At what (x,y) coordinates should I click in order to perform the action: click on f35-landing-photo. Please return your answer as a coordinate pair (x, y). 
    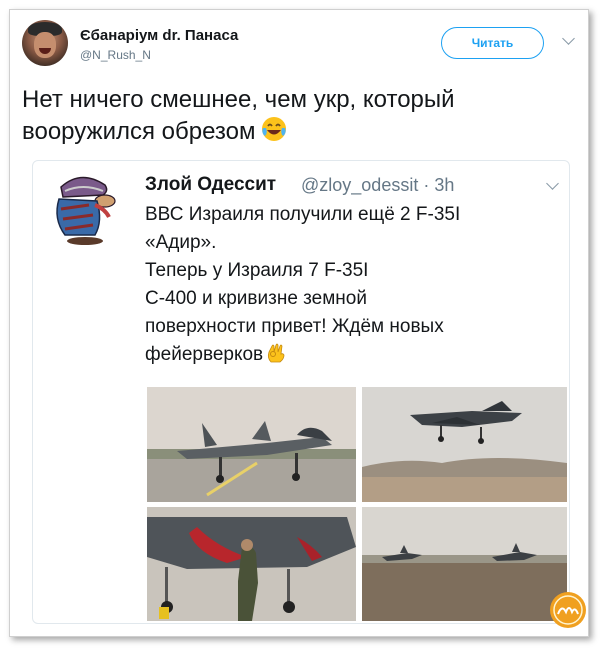
    Looking at the image, I should click on (464, 444).